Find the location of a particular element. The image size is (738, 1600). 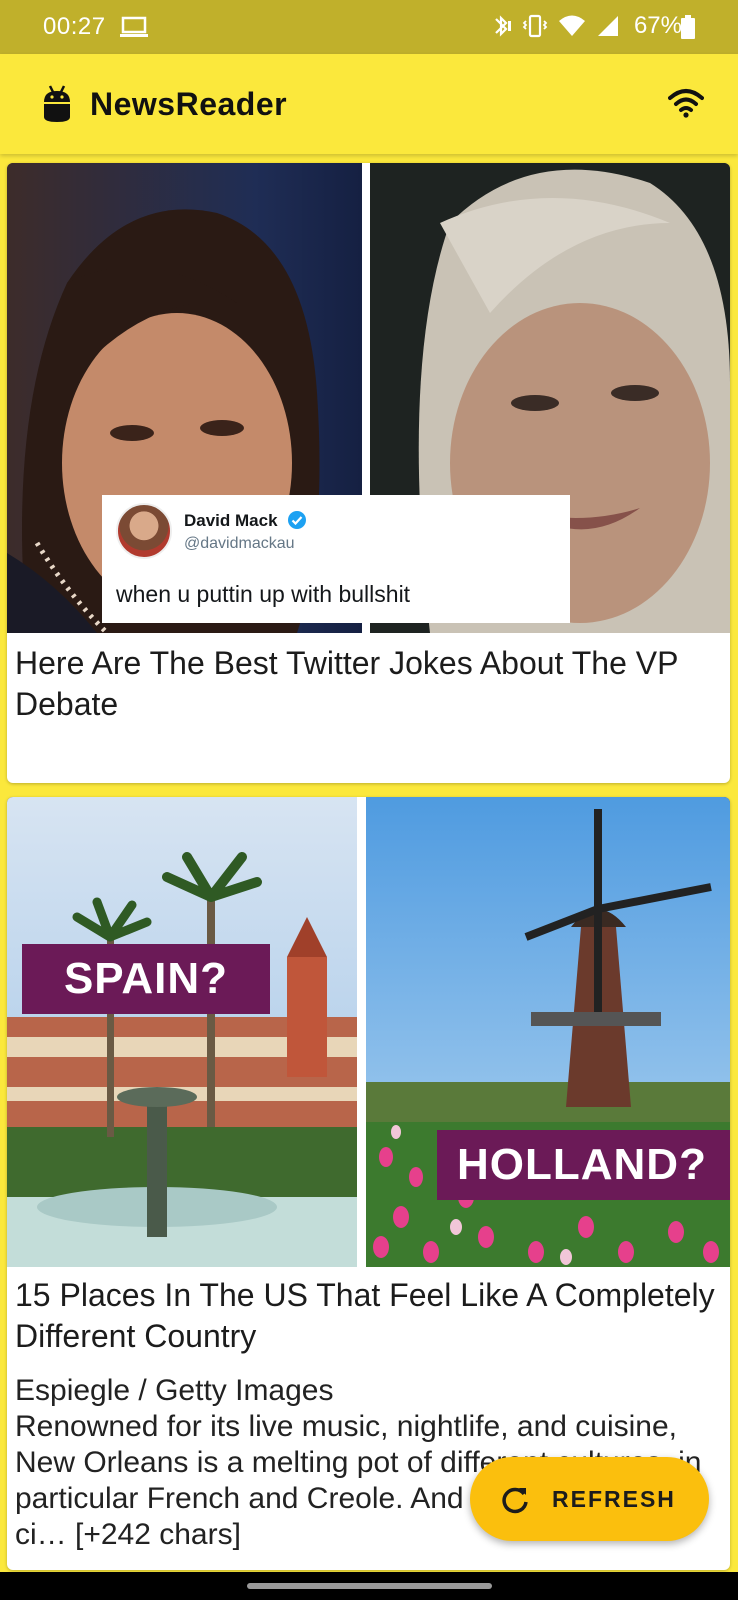

battery-percent: 67% is located at coordinates (657, 25).